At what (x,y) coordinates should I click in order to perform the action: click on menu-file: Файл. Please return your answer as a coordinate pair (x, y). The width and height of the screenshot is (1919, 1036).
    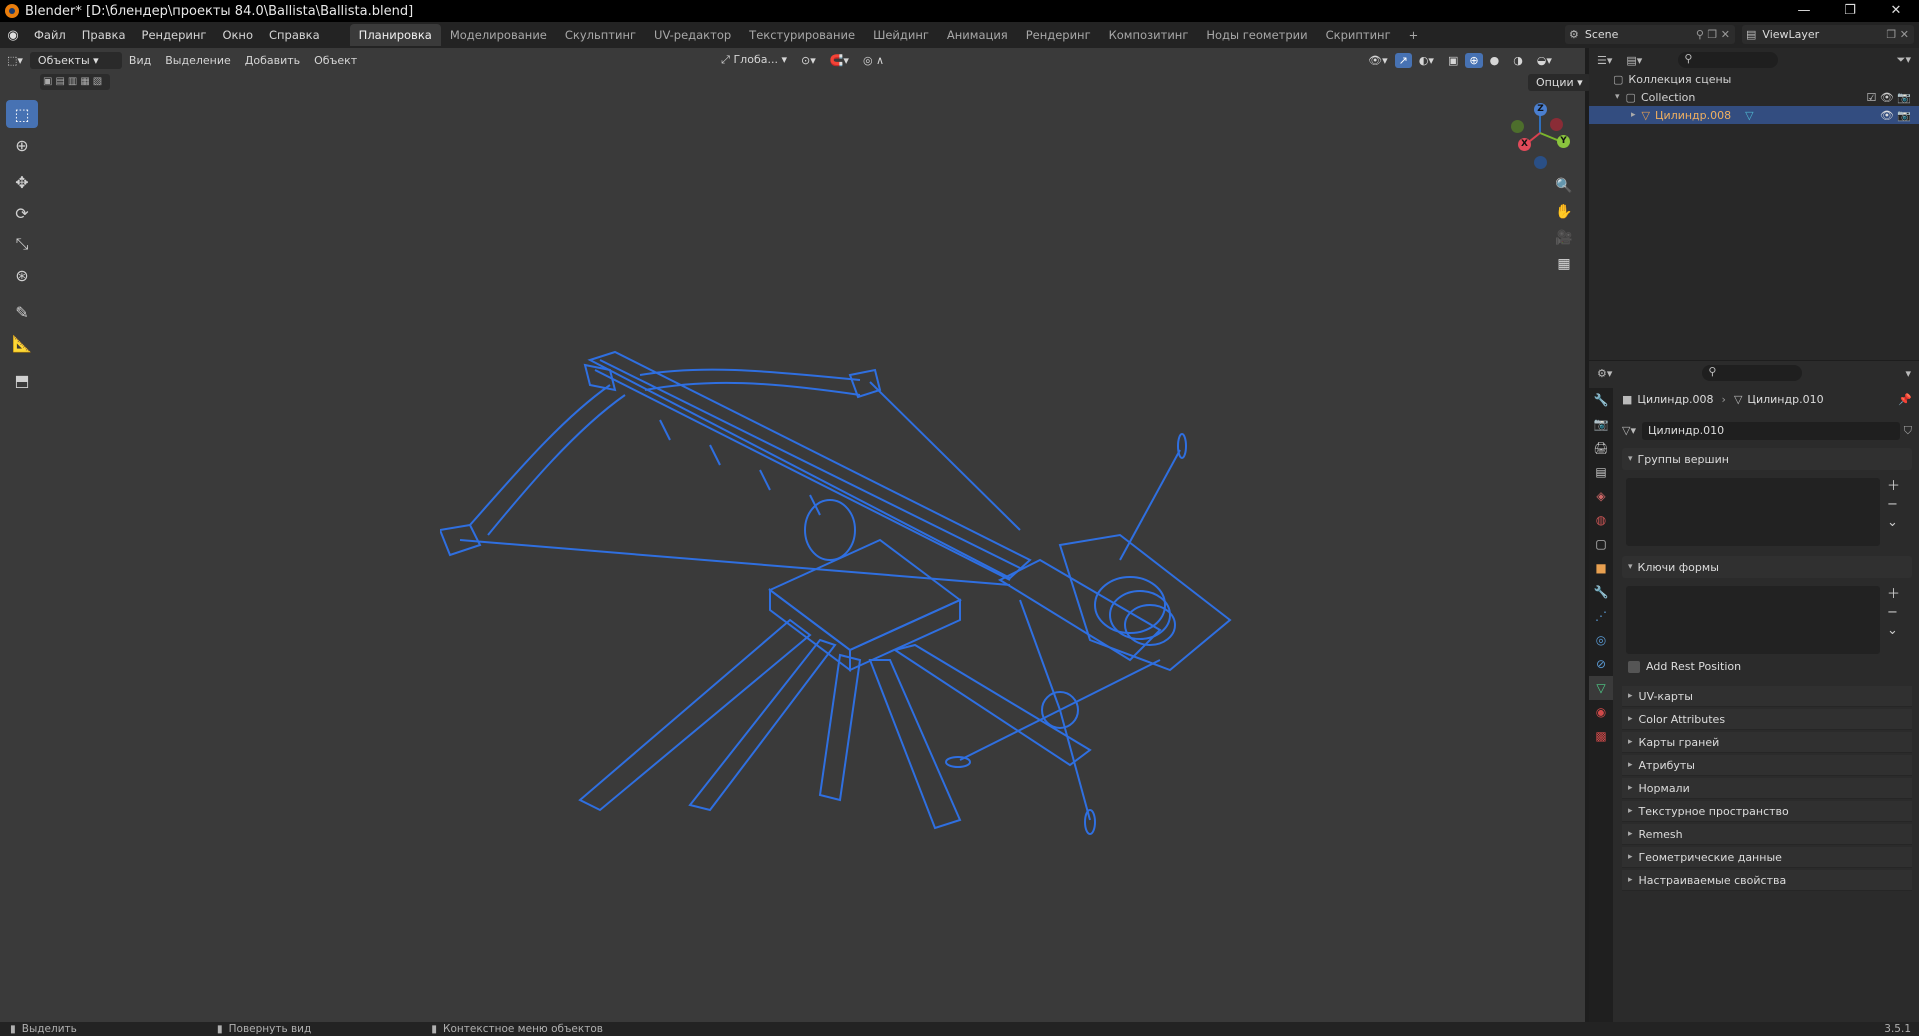
    Looking at the image, I should click on (50, 35).